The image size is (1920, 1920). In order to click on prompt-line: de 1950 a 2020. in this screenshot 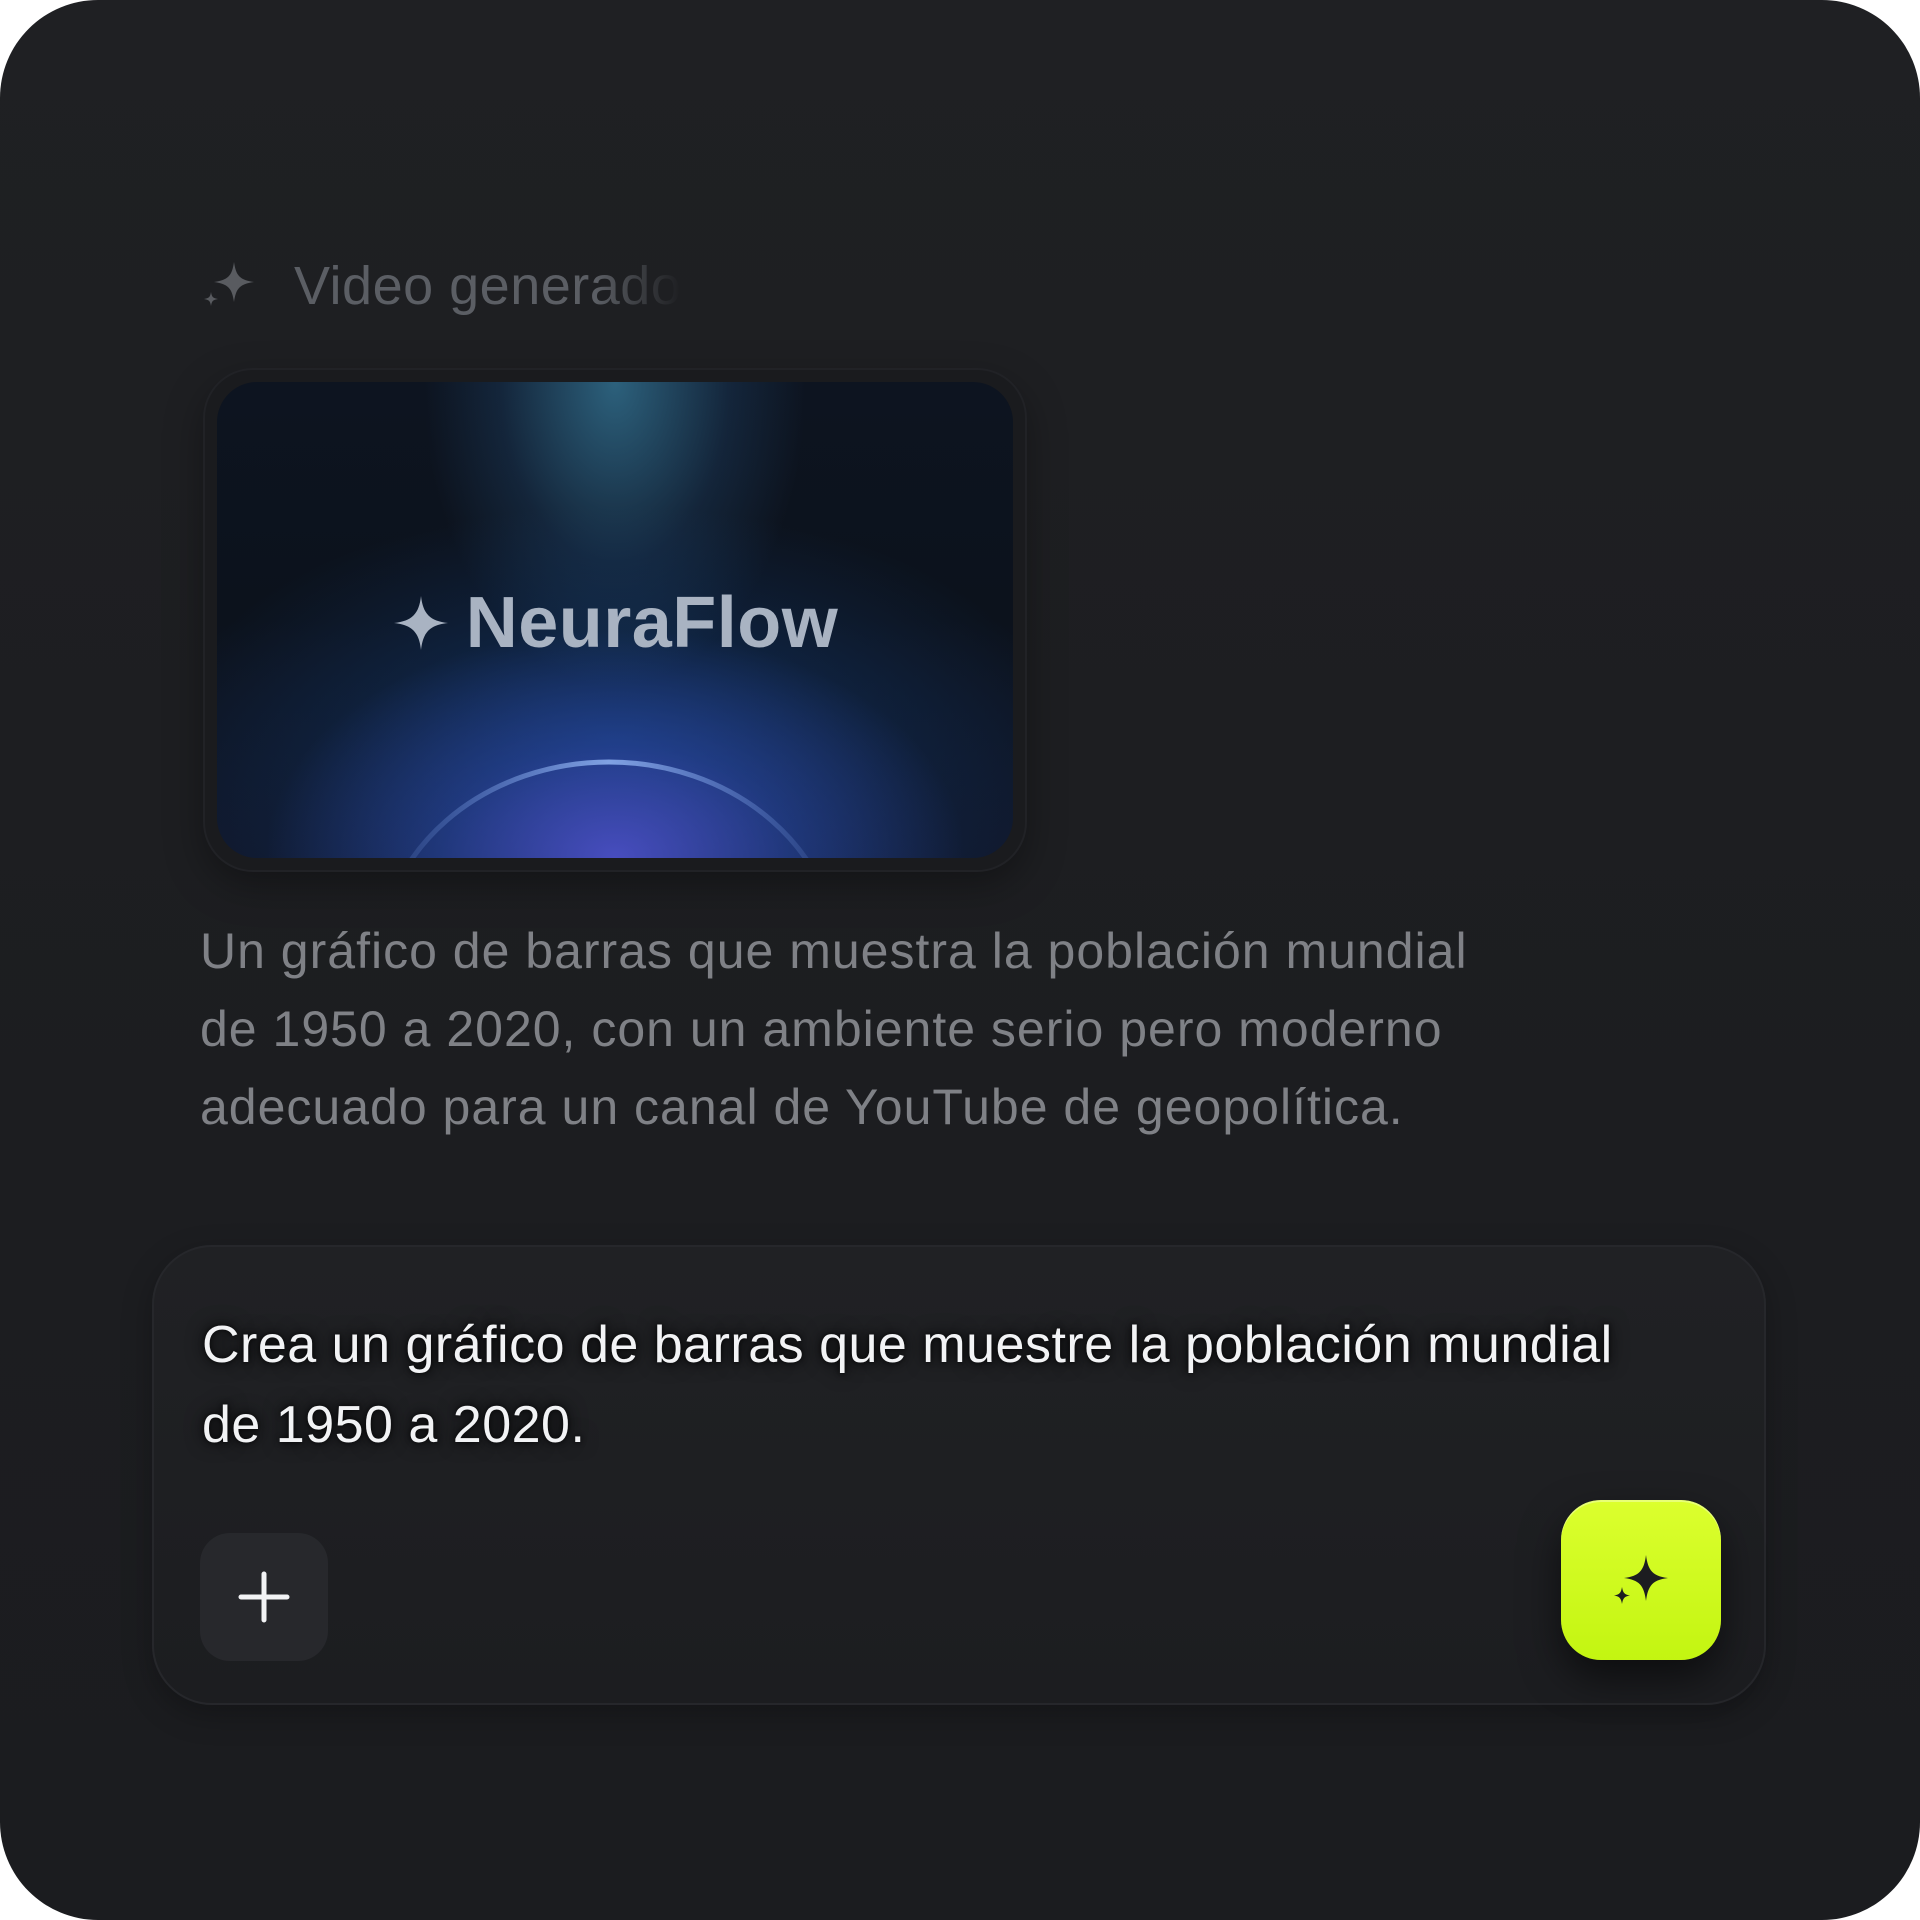, I will do `click(394, 1425)`.